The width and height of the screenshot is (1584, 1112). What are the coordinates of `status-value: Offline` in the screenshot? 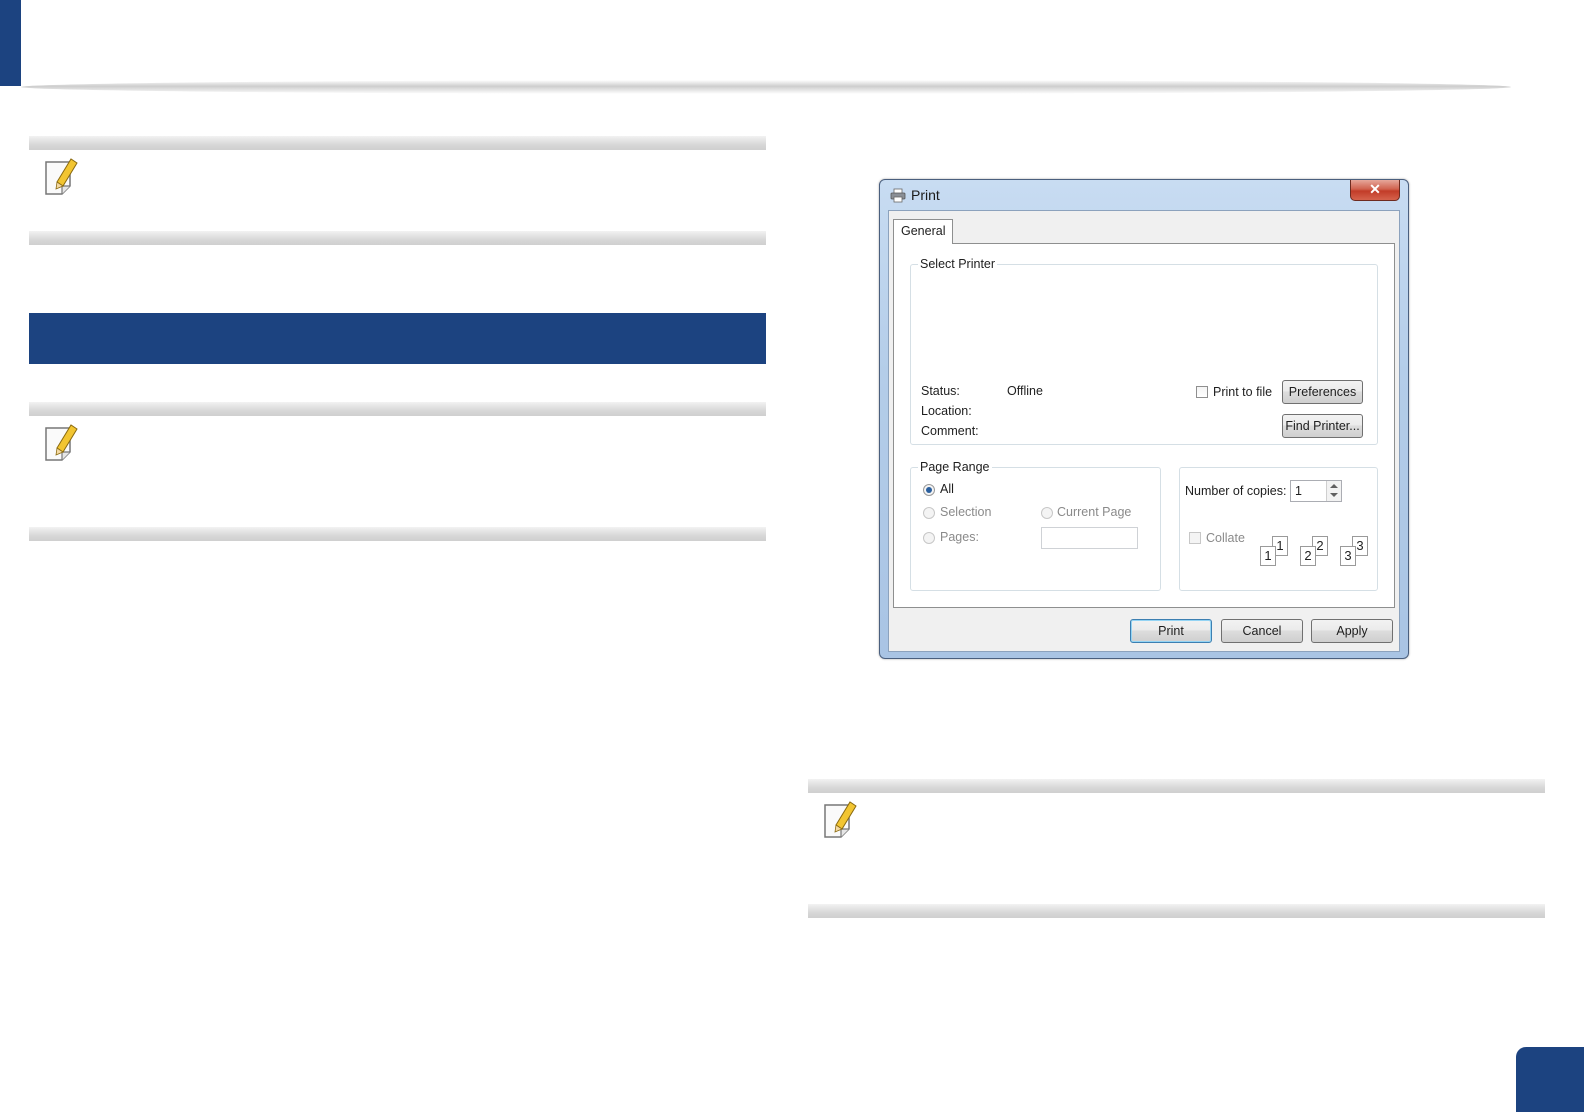 It's located at (1025, 391).